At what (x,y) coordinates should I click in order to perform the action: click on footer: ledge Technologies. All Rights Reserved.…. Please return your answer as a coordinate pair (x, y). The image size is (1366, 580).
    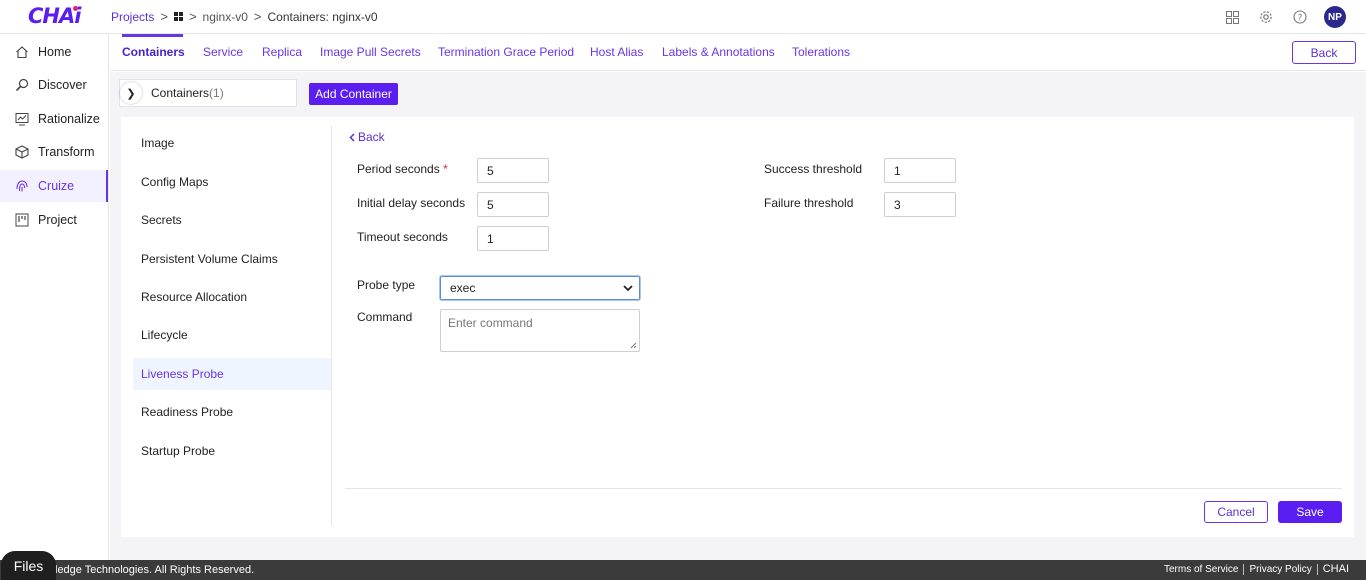
    Looking at the image, I should click on (683, 570).